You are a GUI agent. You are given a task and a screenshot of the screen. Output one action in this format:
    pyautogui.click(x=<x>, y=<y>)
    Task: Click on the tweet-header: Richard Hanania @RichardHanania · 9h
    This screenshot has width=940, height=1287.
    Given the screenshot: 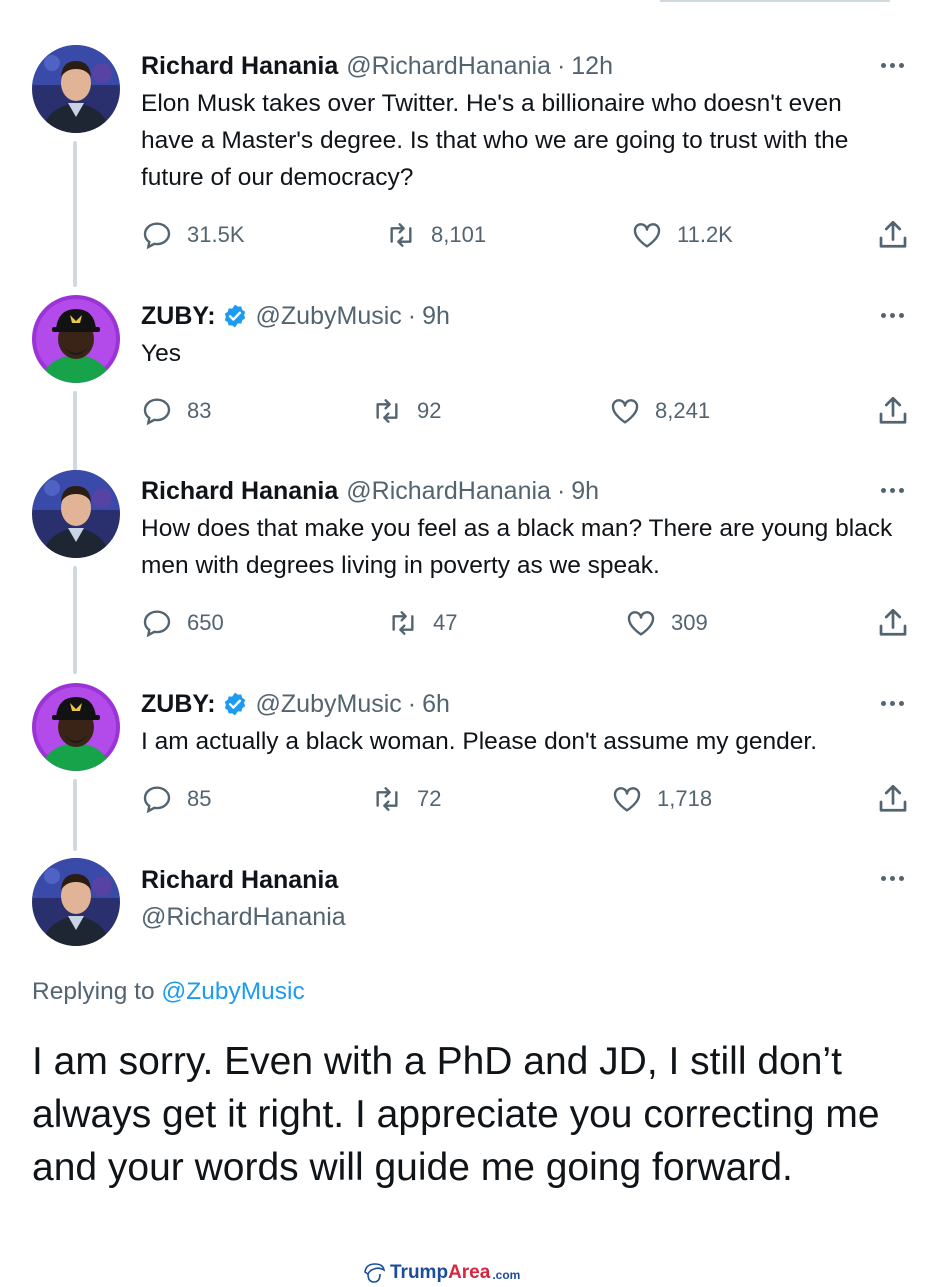 What is the action you would take?
    pyautogui.click(x=370, y=491)
    